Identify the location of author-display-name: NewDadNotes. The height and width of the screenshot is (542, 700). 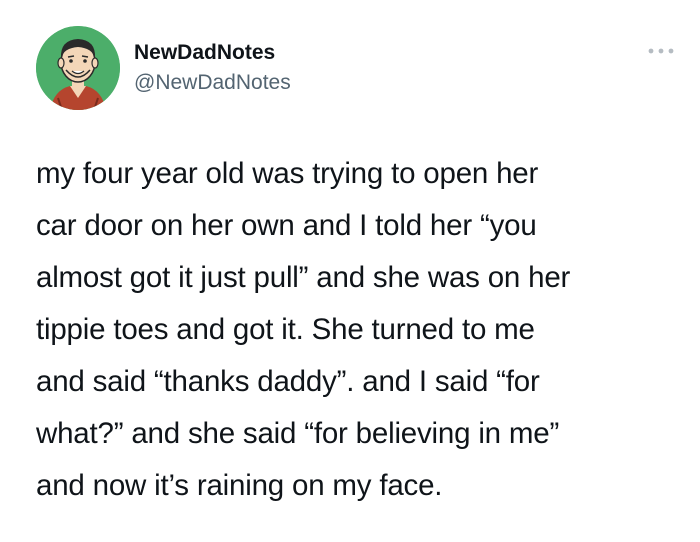
(212, 53).